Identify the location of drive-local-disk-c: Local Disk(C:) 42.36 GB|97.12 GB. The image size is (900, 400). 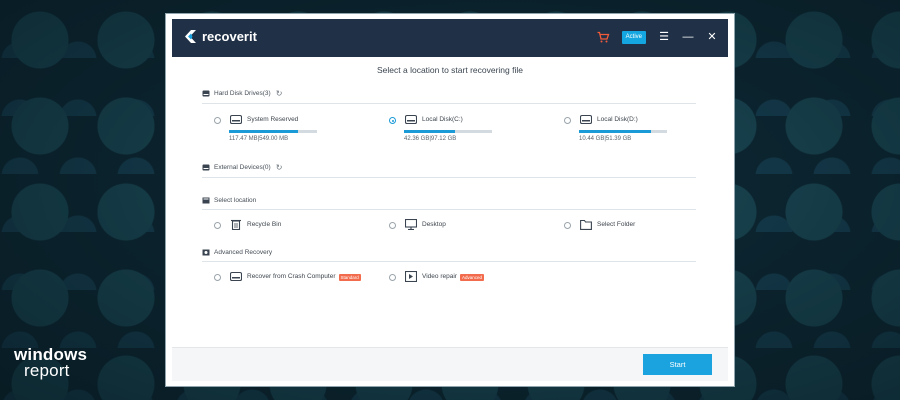
(440, 128).